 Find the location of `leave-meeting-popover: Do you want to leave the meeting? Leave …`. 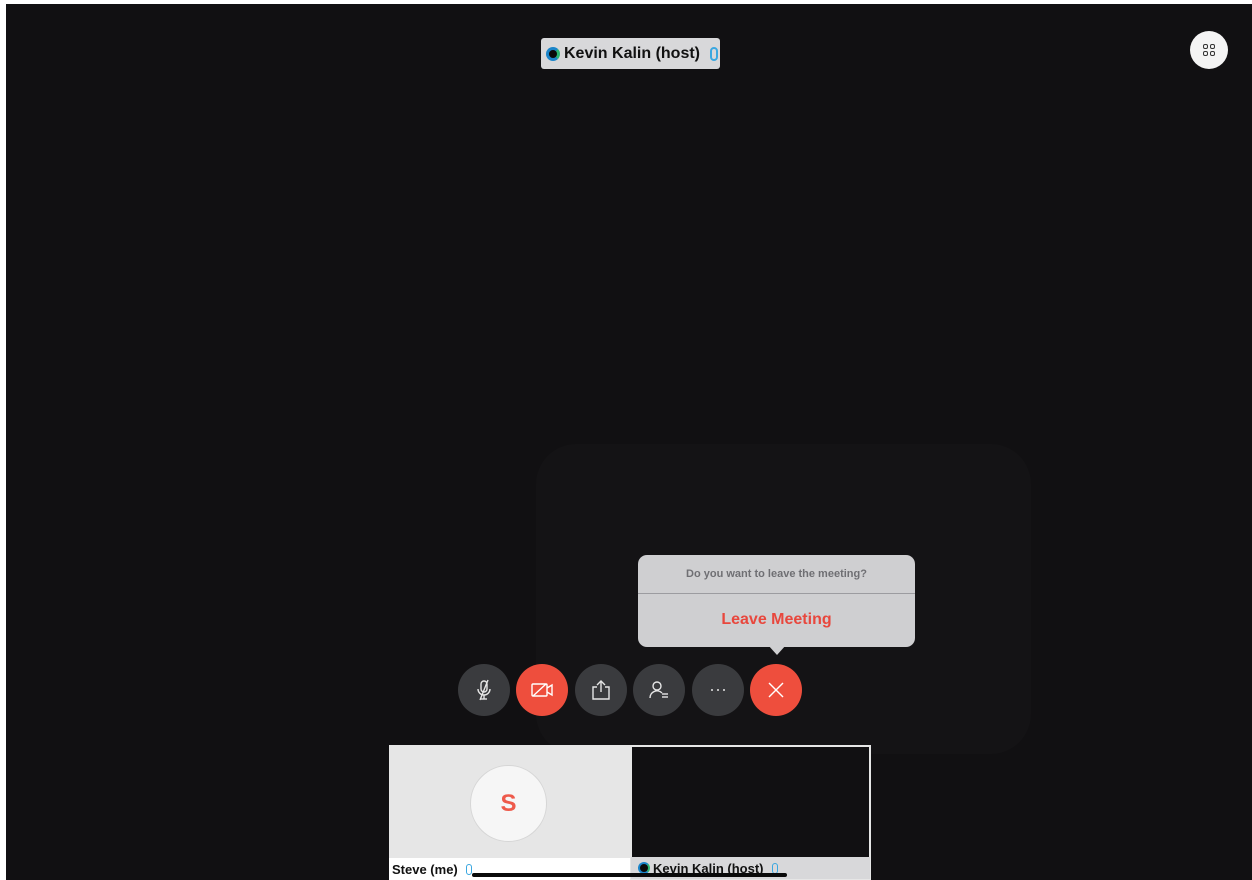

leave-meeting-popover: Do you want to leave the meeting? Leave … is located at coordinates (776, 605).